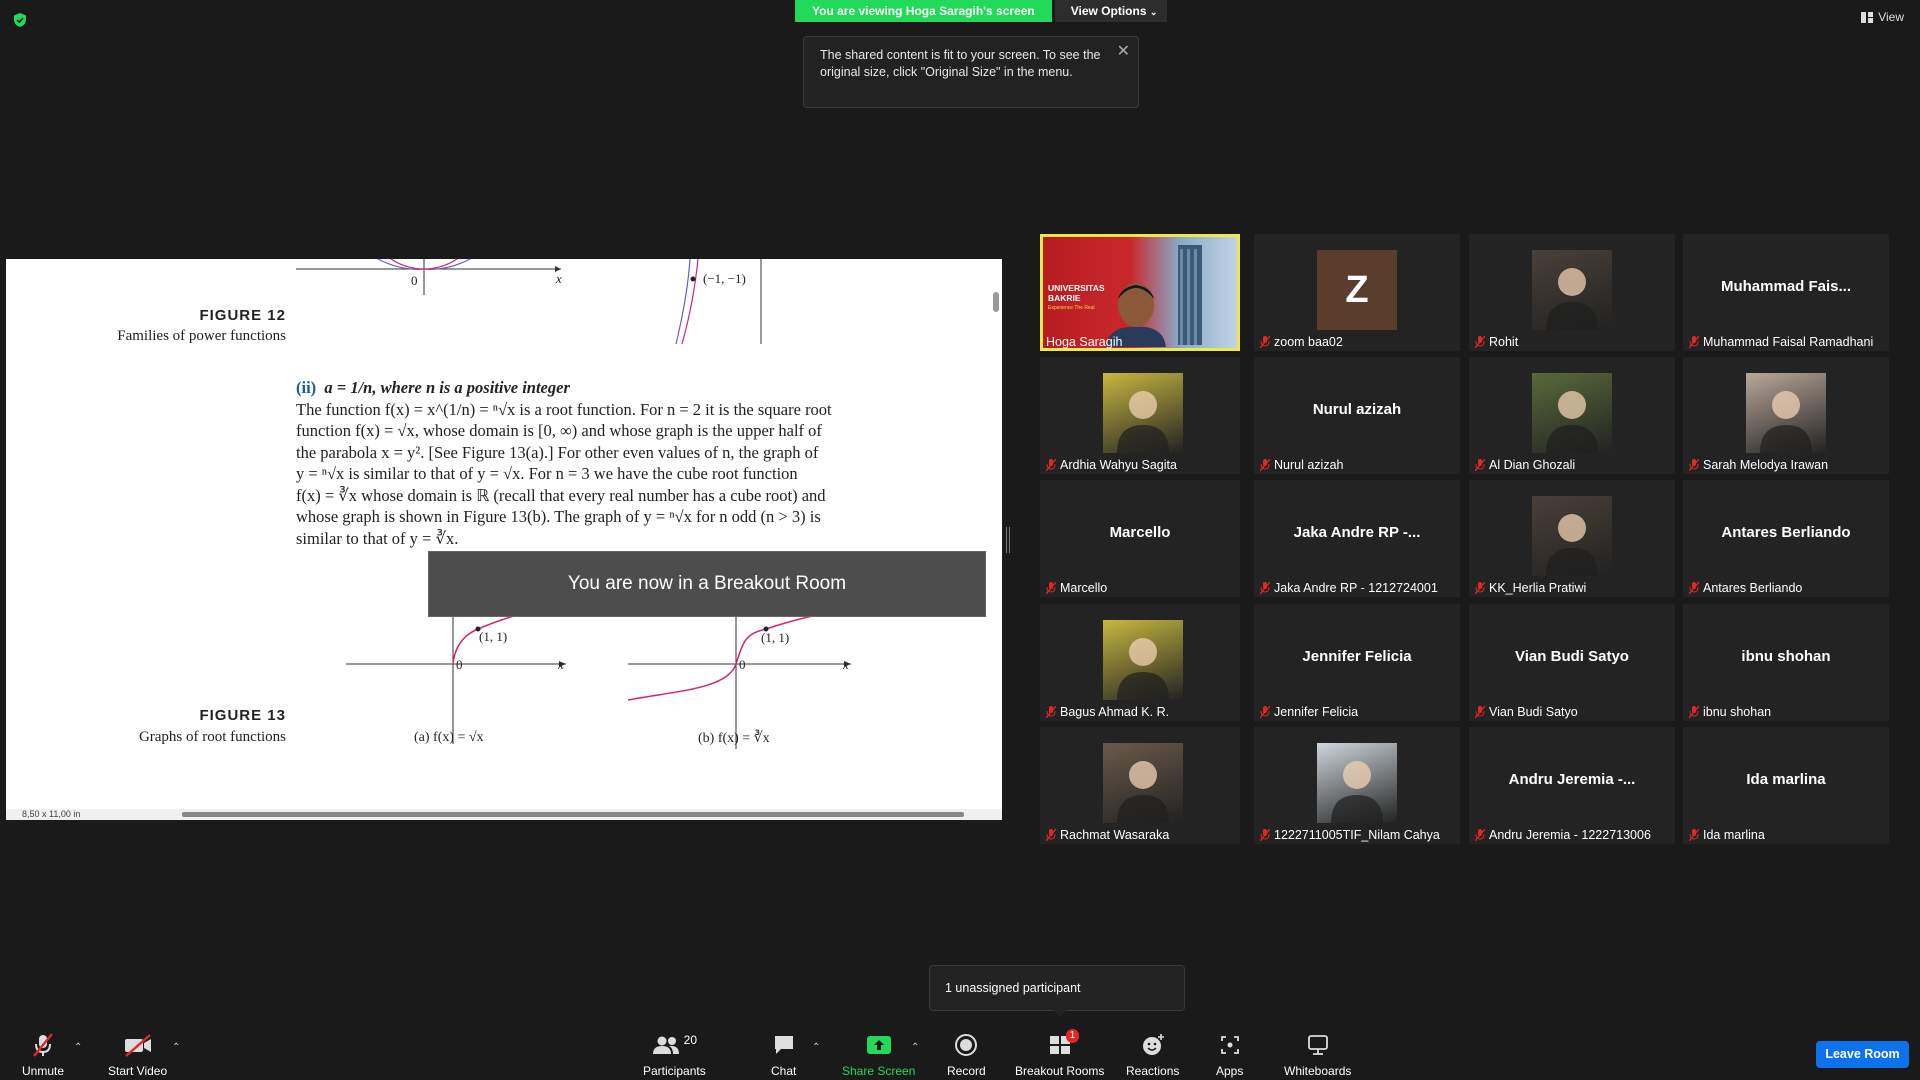  What do you see at coordinates (1882, 17) in the screenshot?
I see `view-button: View` at bounding box center [1882, 17].